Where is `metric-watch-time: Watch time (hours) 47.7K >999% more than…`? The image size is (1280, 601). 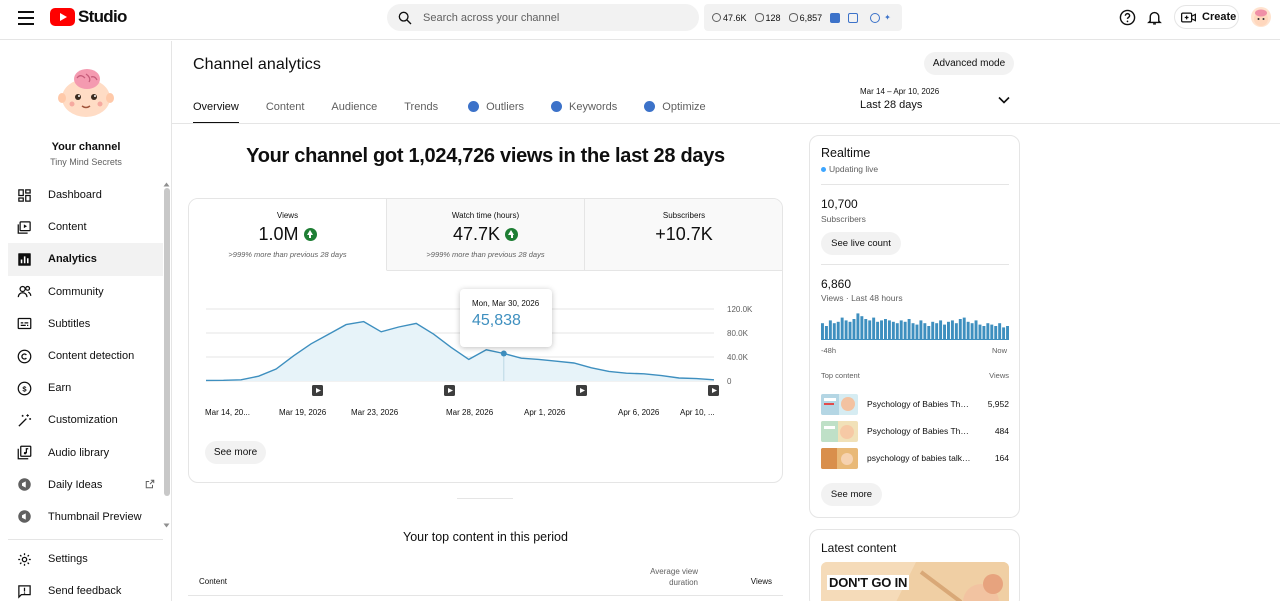
metric-watch-time: Watch time (hours) 47.7K >999% more than… is located at coordinates (486, 235).